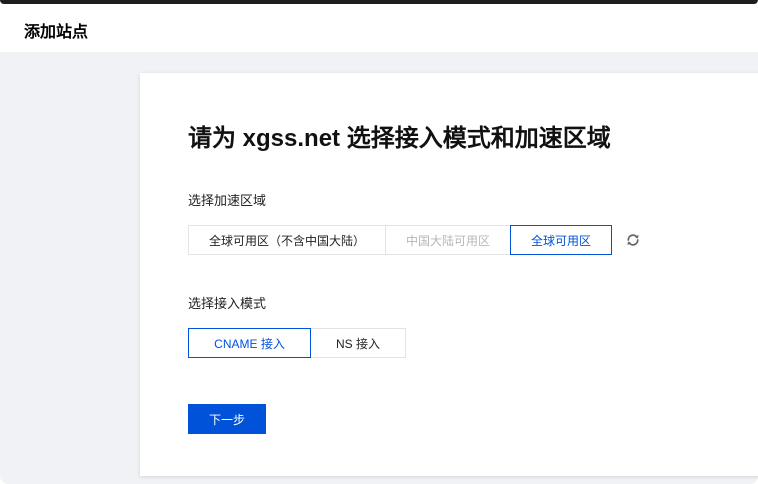  Describe the element at coordinates (633, 240) in the screenshot. I see `refresh-icon` at that location.